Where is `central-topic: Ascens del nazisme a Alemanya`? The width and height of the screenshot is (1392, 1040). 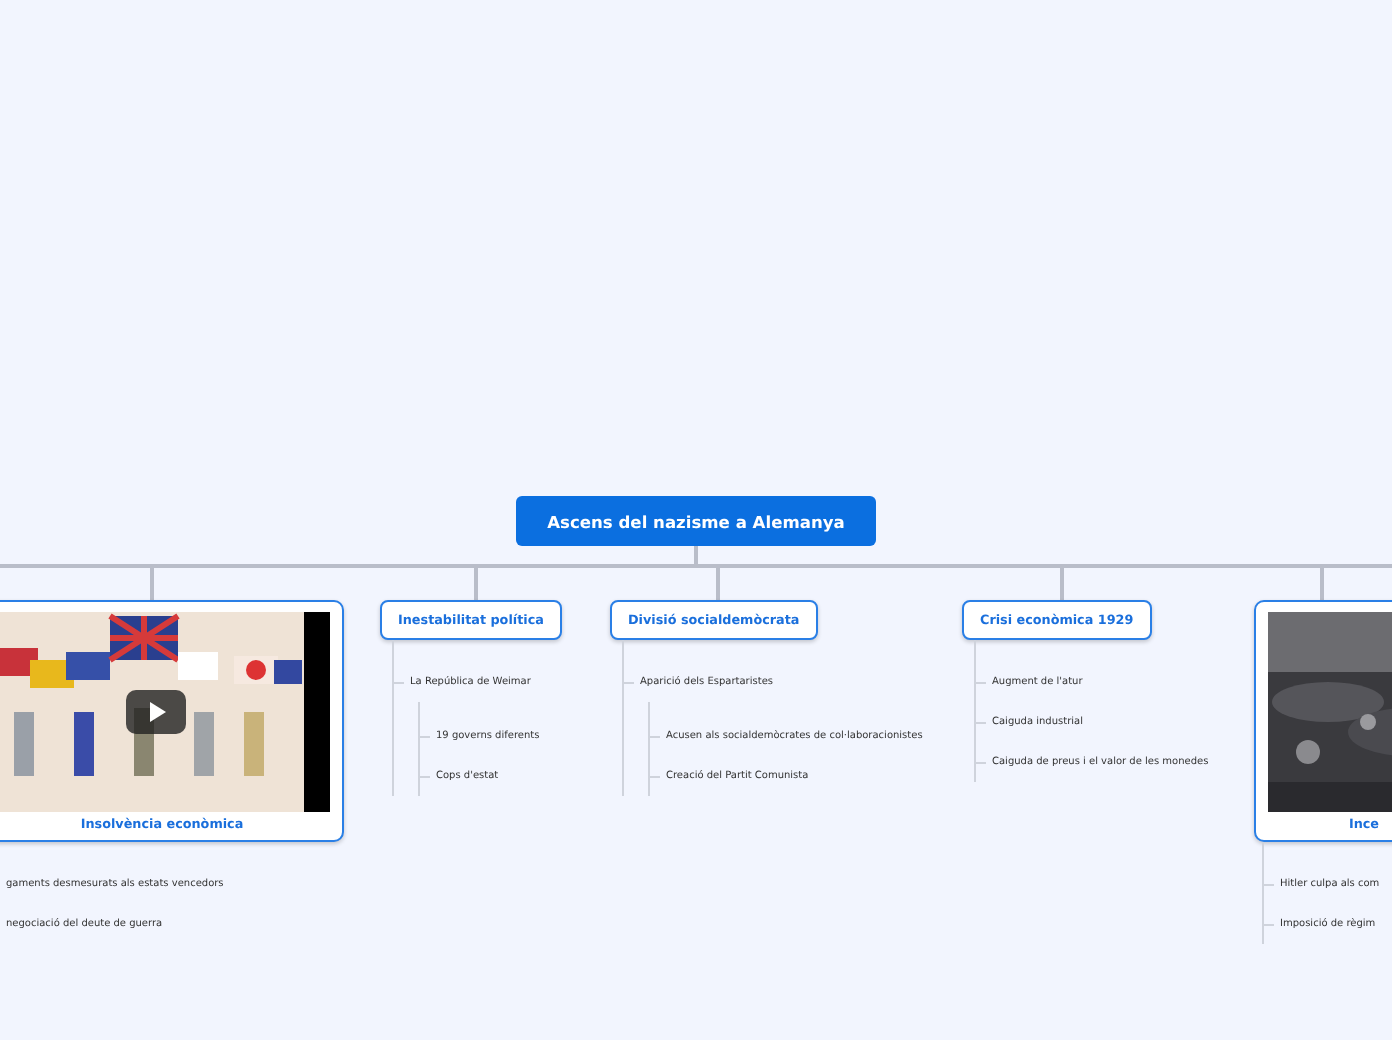
central-topic: Ascens del nazisme a Alemanya is located at coordinates (696, 521).